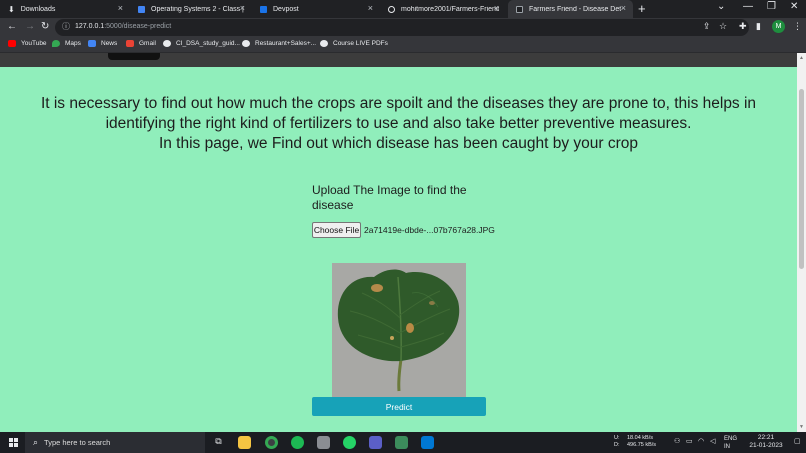 Image resolution: width=806 pixels, height=453 pixels. I want to click on back-icon: ←, so click(12, 26).